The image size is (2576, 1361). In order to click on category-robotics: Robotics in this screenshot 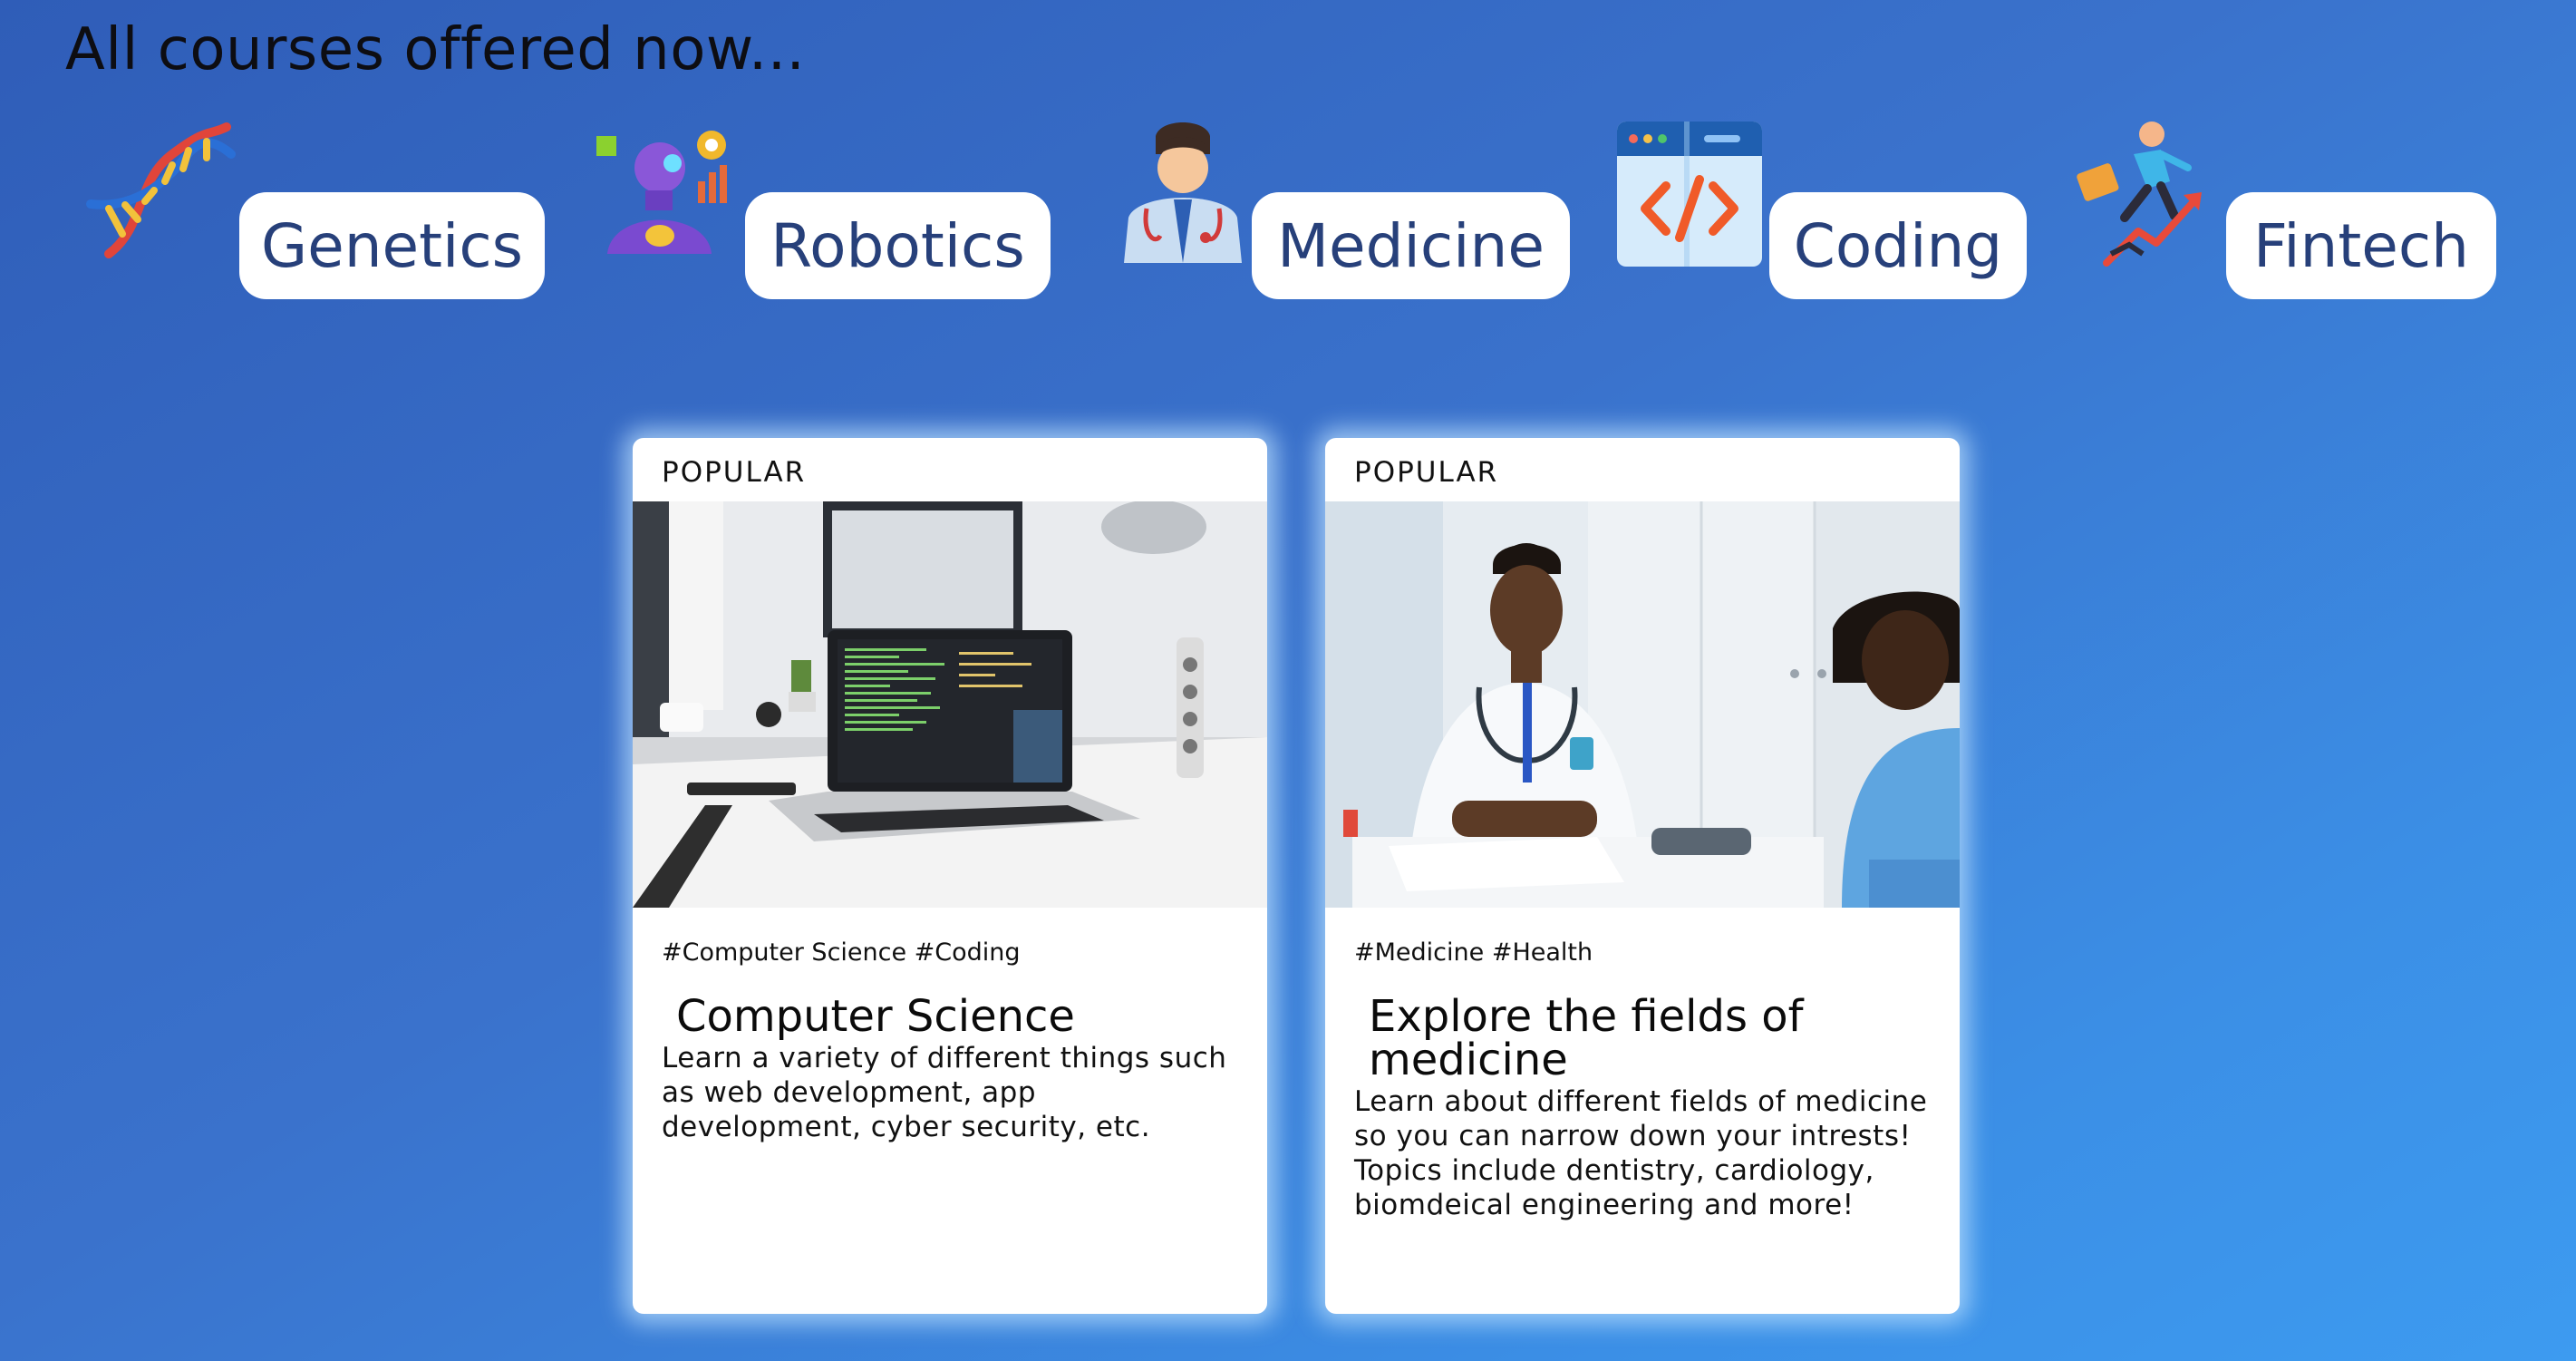, I will do `click(824, 213)`.